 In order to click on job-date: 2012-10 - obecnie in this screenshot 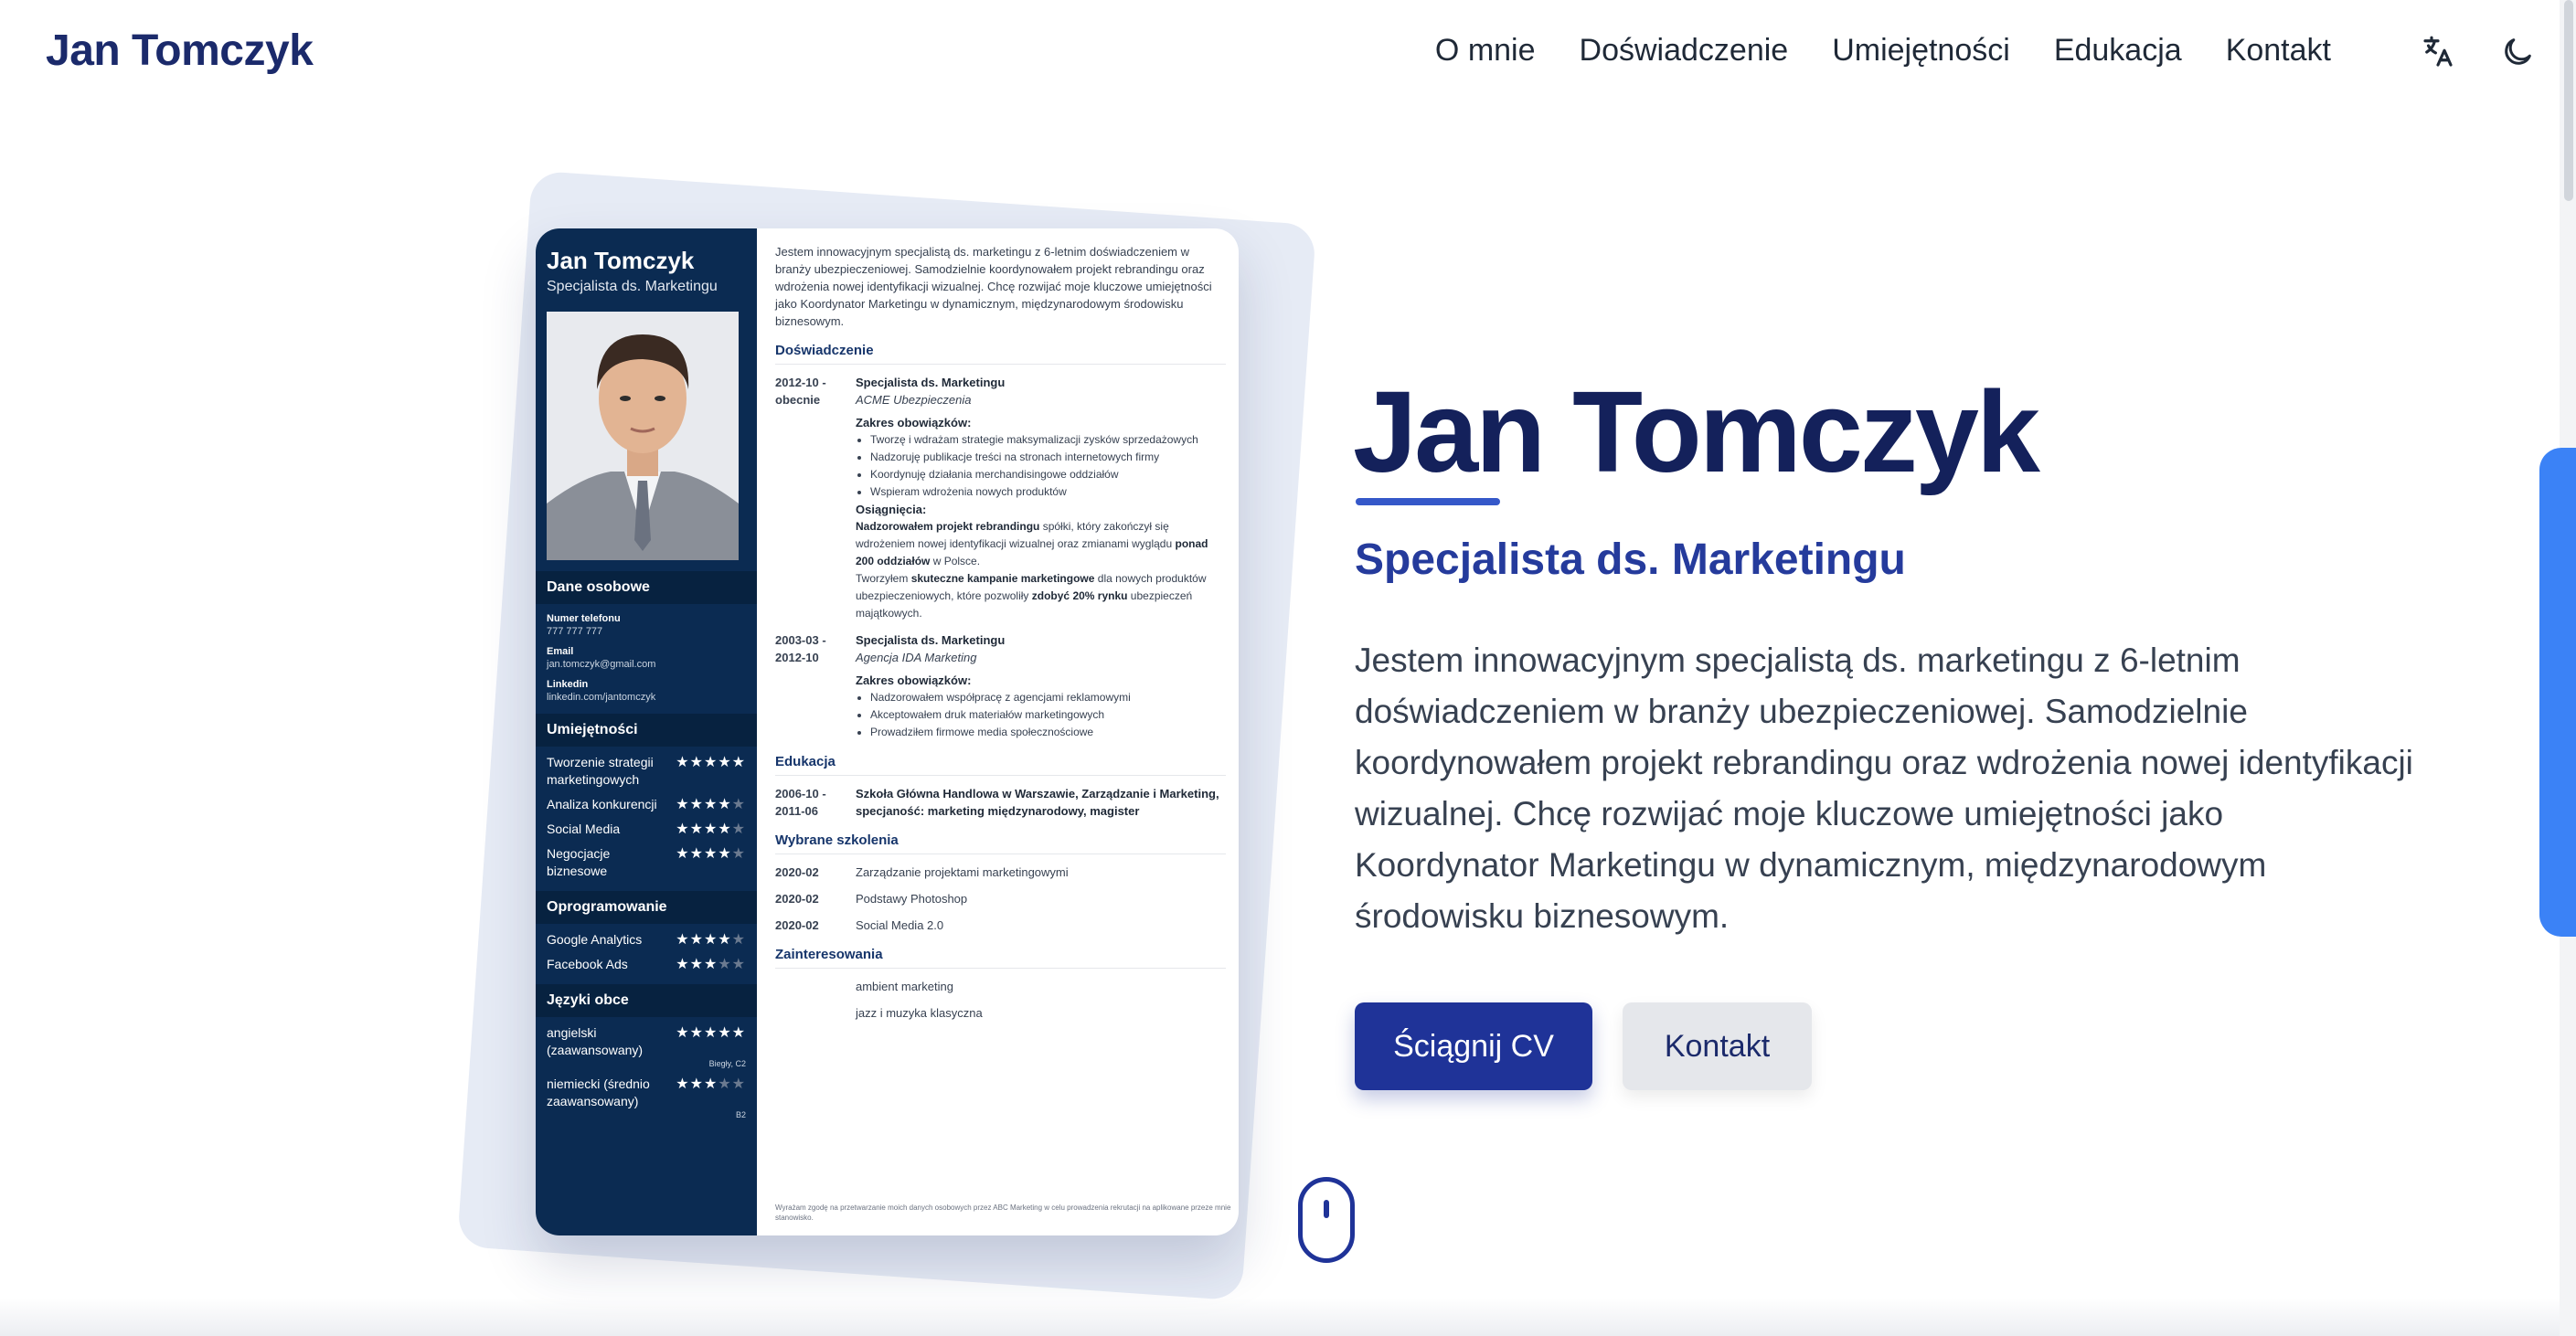, I will do `click(800, 392)`.